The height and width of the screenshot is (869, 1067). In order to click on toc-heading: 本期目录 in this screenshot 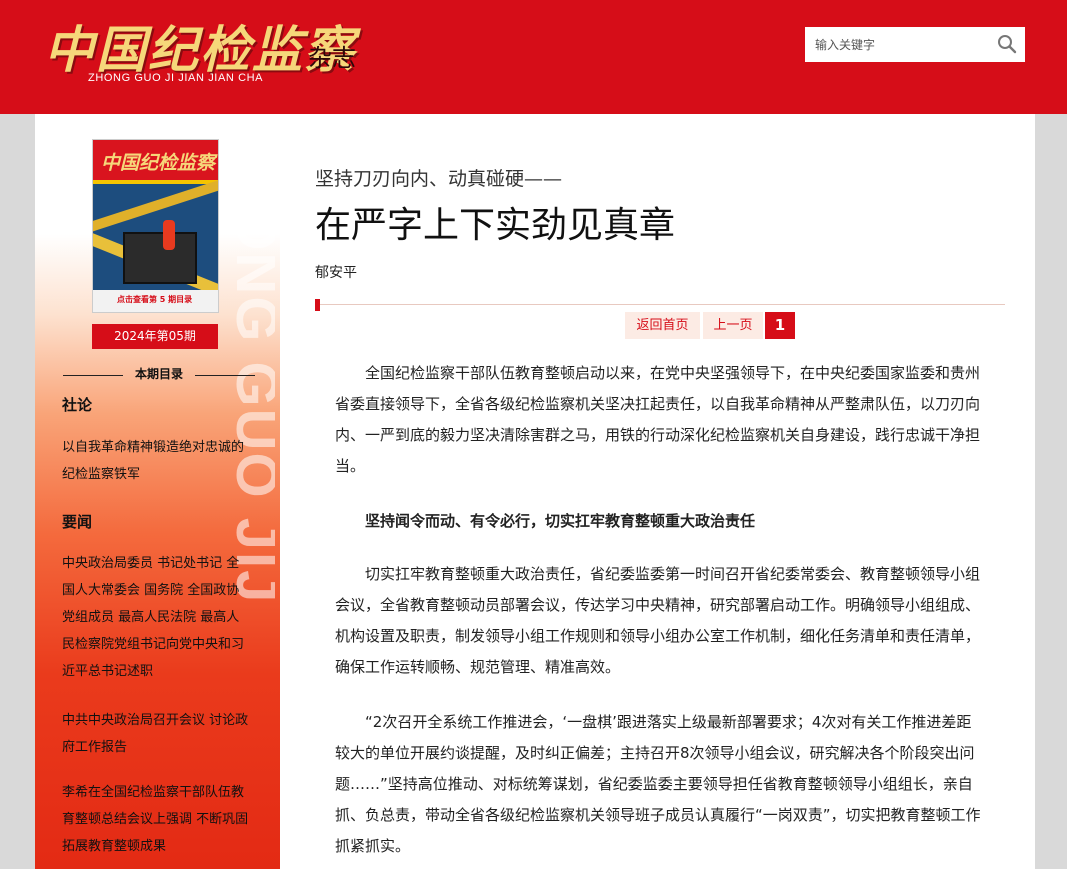, I will do `click(159, 375)`.